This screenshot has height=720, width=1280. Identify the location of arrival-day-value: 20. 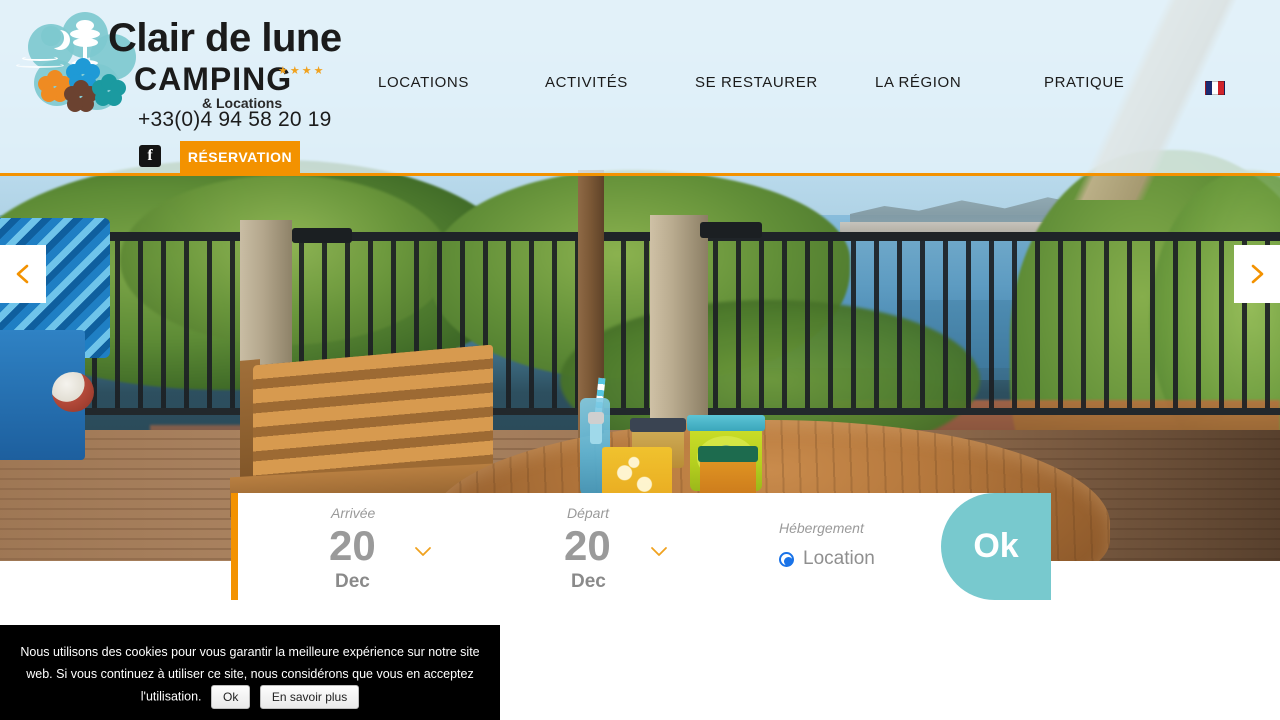
(352, 545).